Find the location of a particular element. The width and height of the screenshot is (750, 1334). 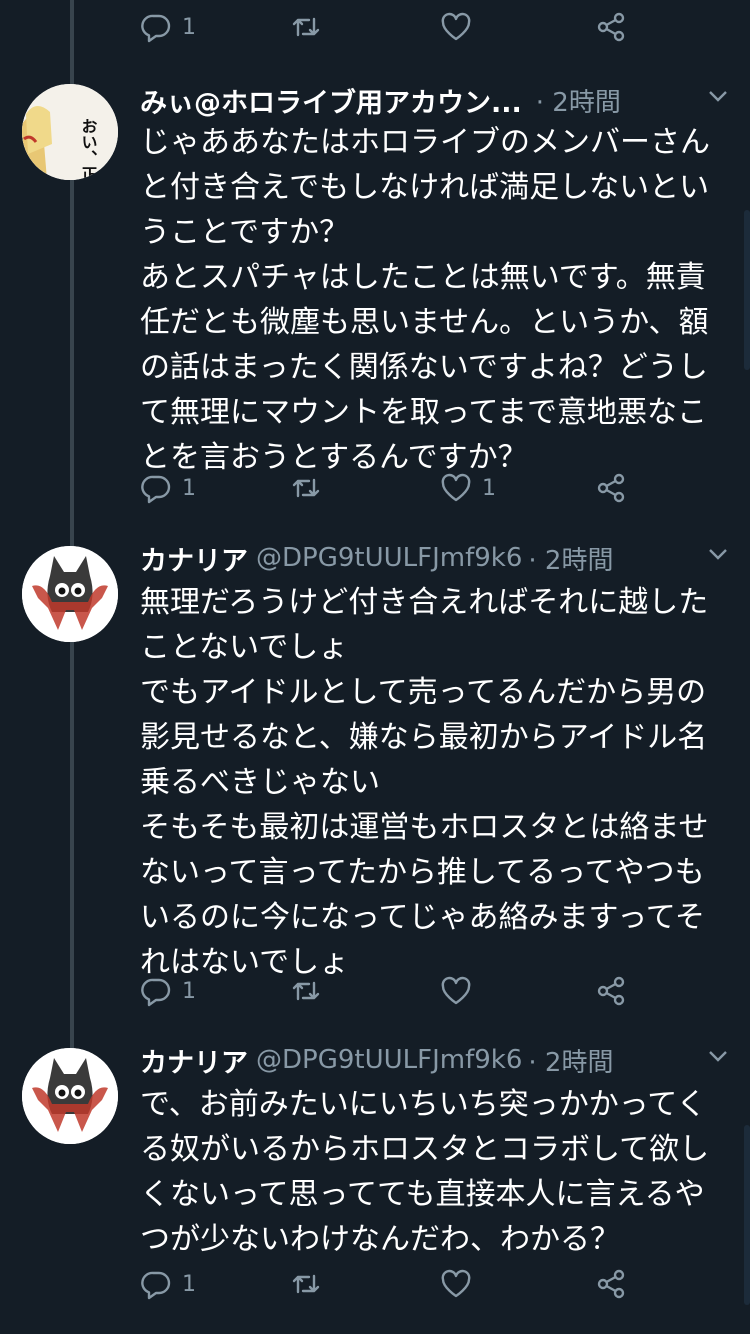

tweet-line: と付き合えでもしなければ満足しないとい is located at coordinates (425, 187).